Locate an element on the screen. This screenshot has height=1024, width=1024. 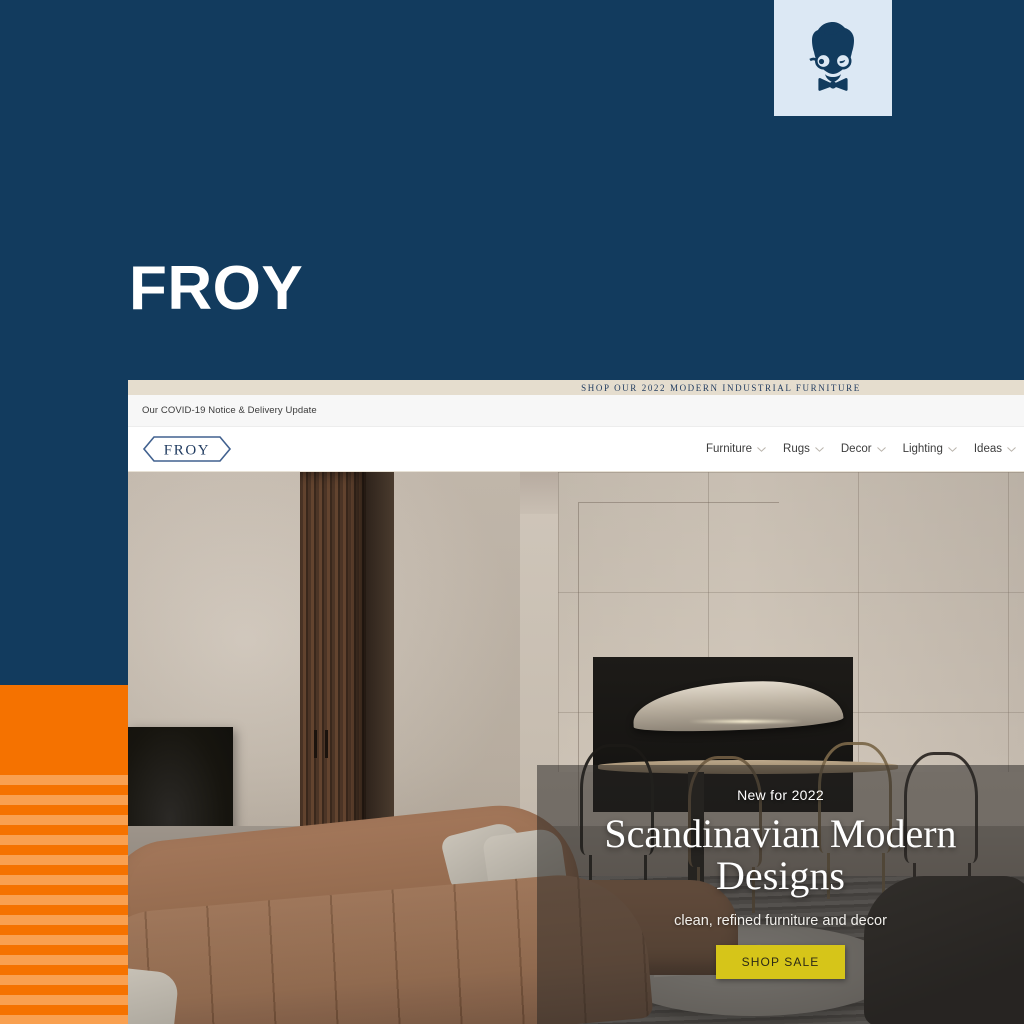
nav-item-decor: Decor is located at coordinates (863, 449).